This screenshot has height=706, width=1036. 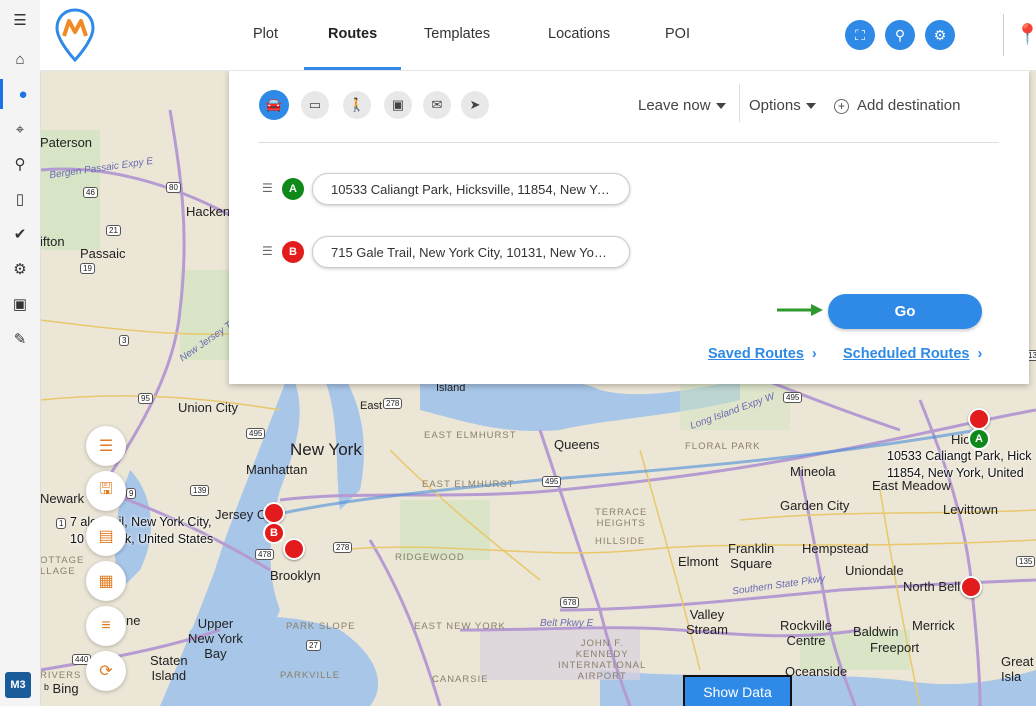 What do you see at coordinates (21, 94) in the screenshot?
I see `map-pin-icon: ●` at bounding box center [21, 94].